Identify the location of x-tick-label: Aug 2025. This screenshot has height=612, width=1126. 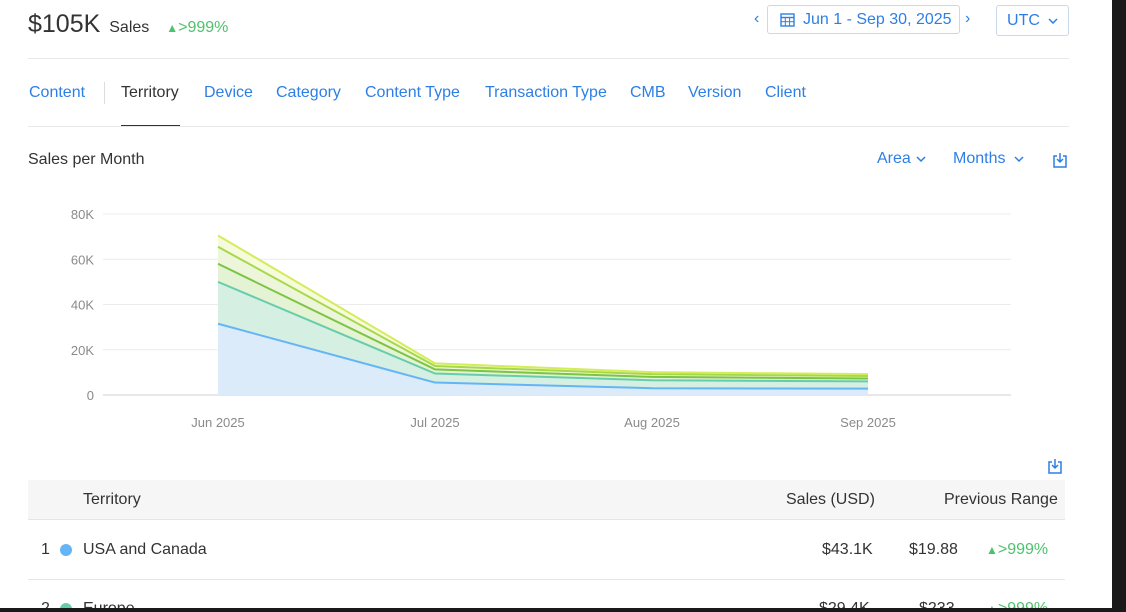
(652, 422).